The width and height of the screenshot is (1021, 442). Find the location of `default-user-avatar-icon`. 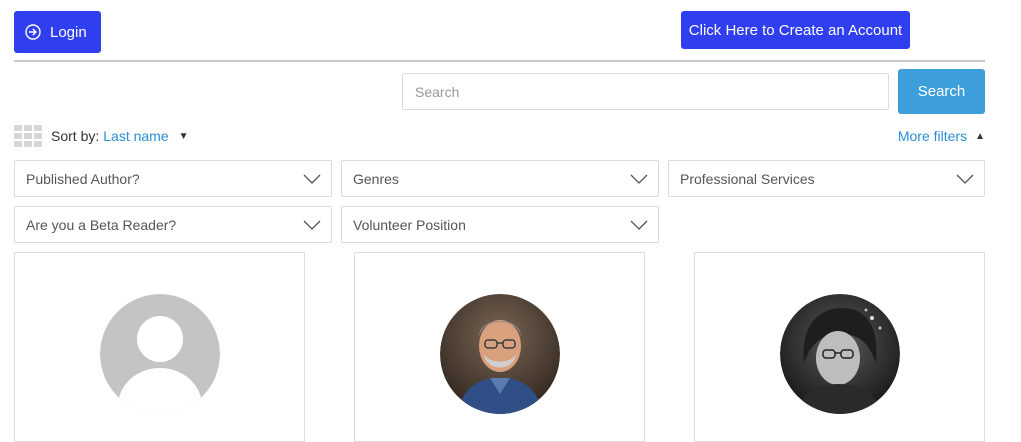

default-user-avatar-icon is located at coordinates (160, 354).